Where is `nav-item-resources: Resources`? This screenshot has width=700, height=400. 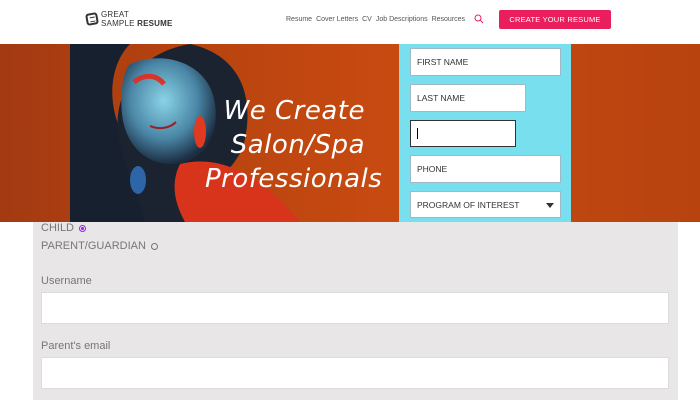 nav-item-resources: Resources is located at coordinates (448, 19).